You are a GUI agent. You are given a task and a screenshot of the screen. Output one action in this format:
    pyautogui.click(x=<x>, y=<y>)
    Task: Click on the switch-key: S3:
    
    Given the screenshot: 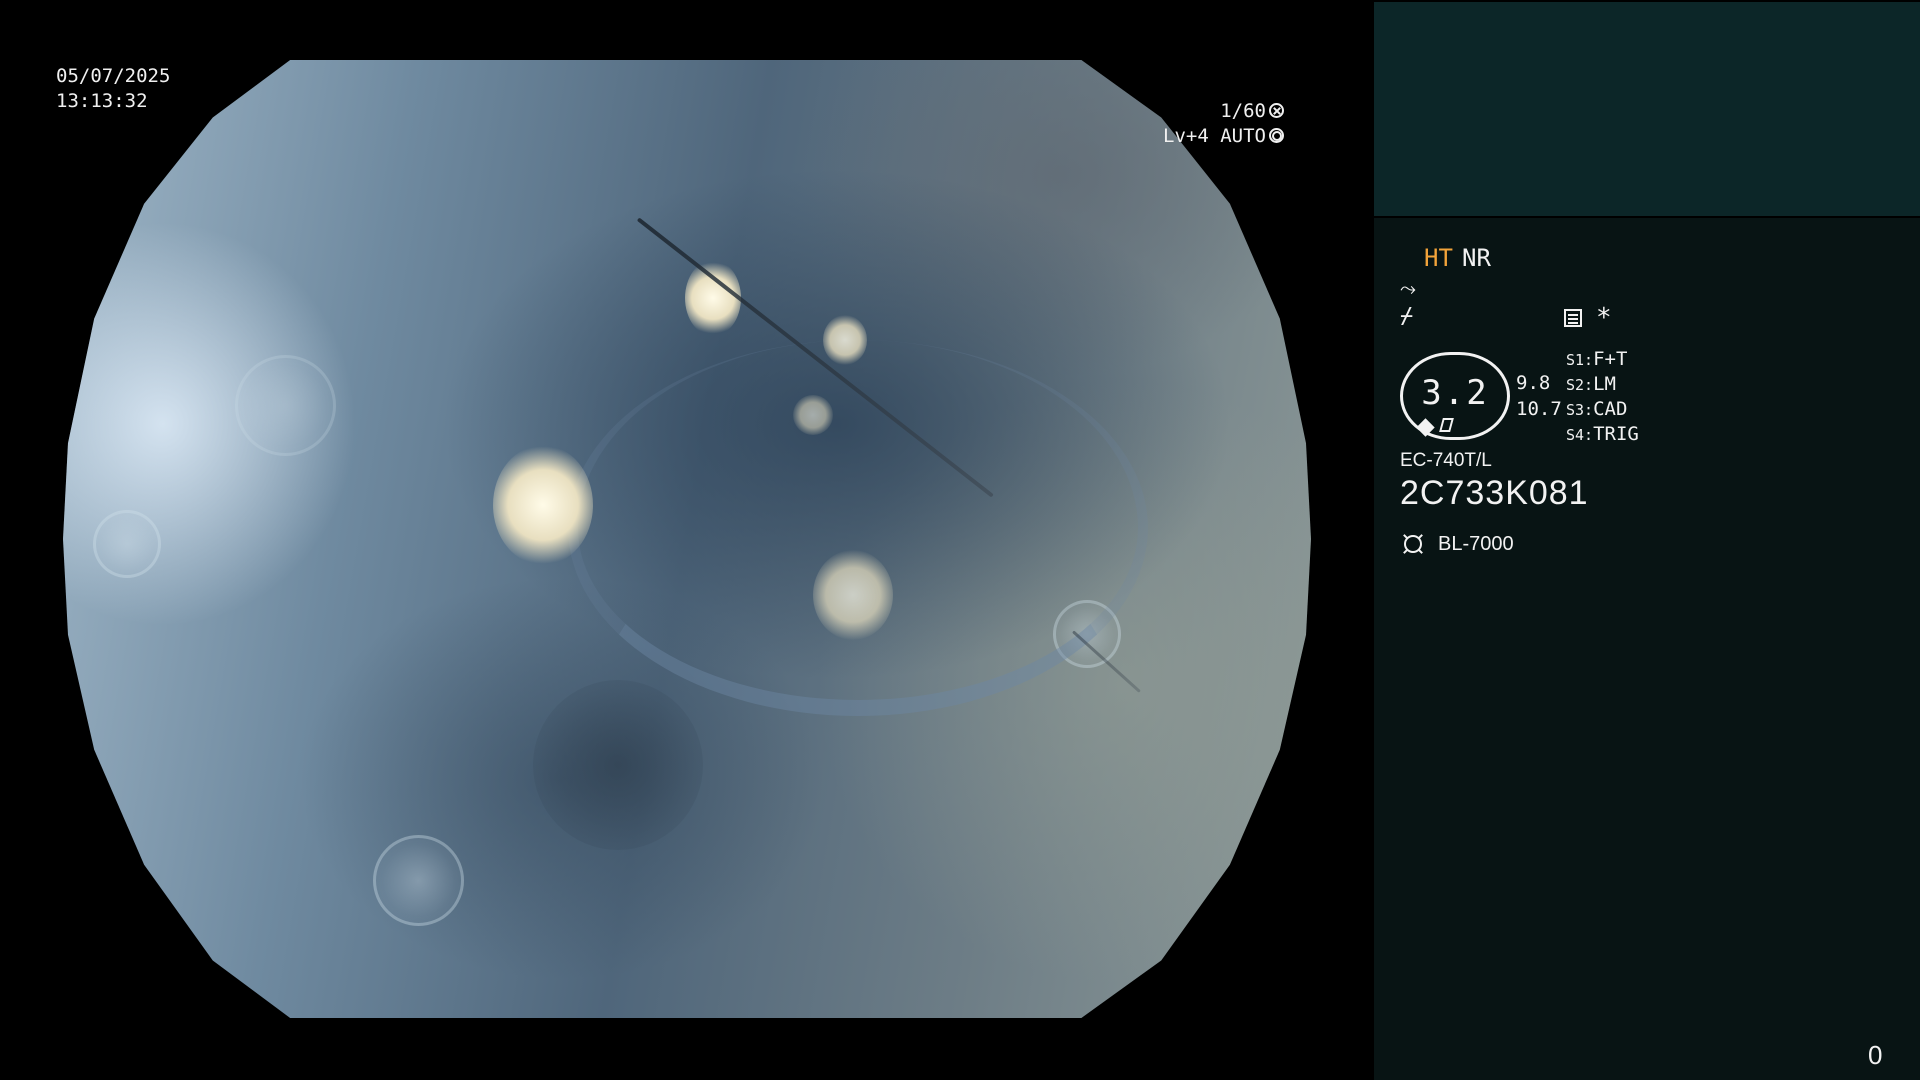 What is the action you would take?
    pyautogui.click(x=1580, y=410)
    